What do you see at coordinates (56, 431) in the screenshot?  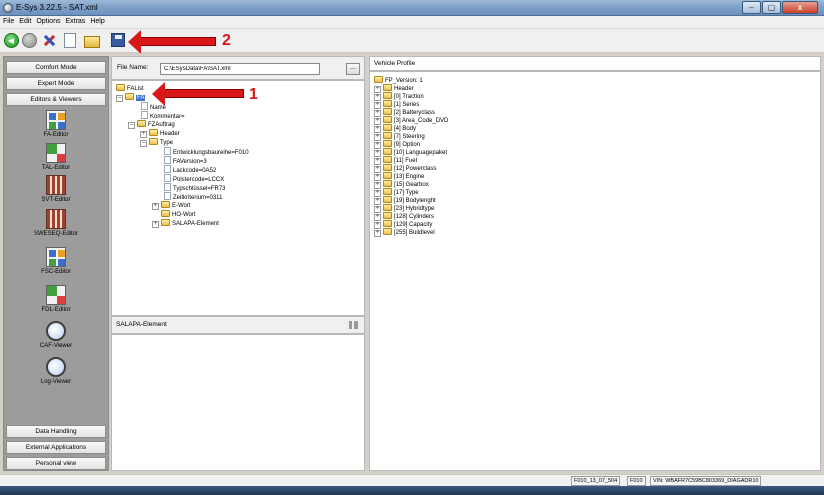 I see `data-handling-button: Data Handling` at bounding box center [56, 431].